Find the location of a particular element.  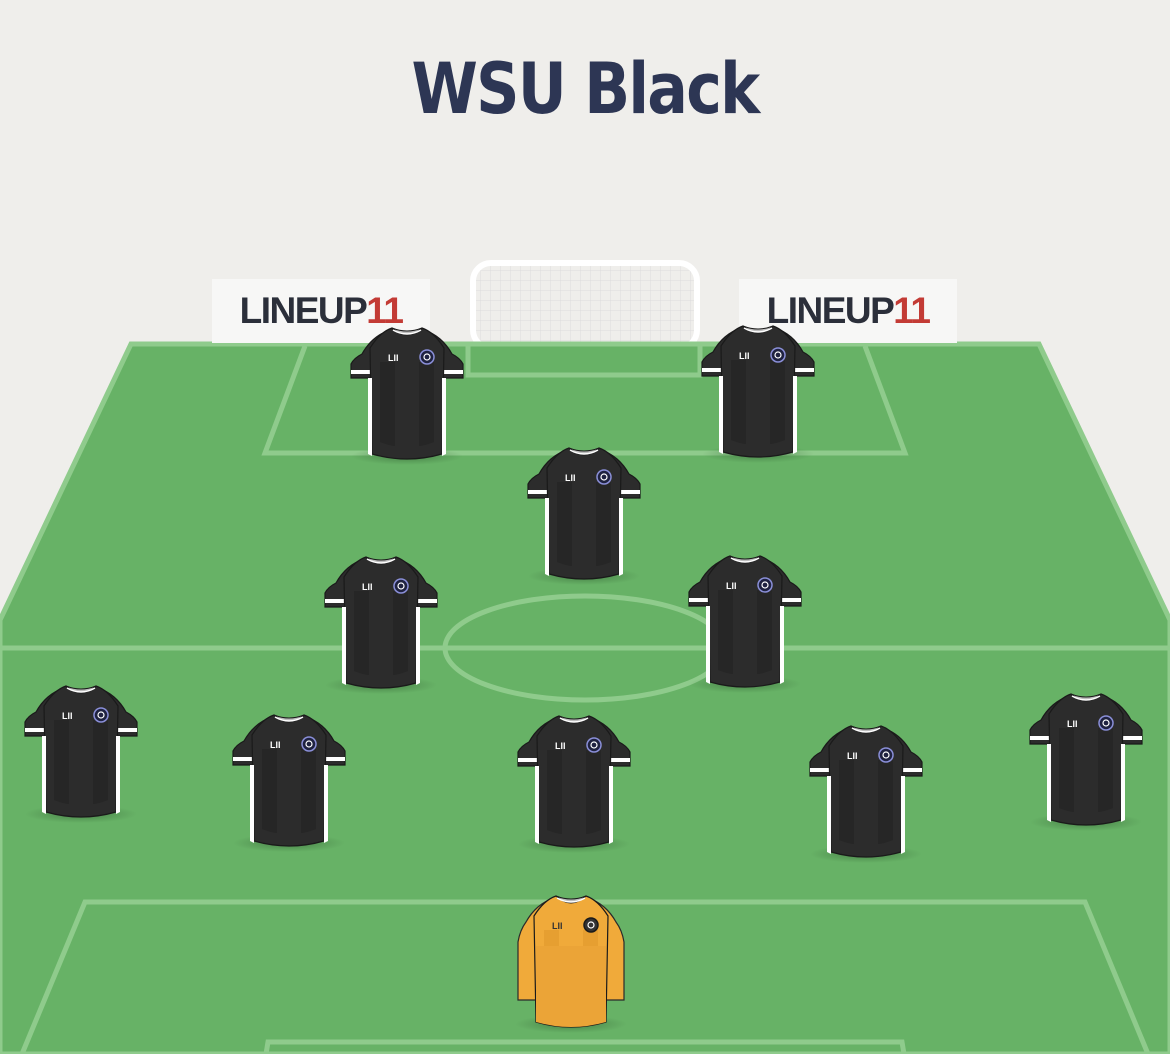

goalkeeper-shirt: LII is located at coordinates (571, 962).